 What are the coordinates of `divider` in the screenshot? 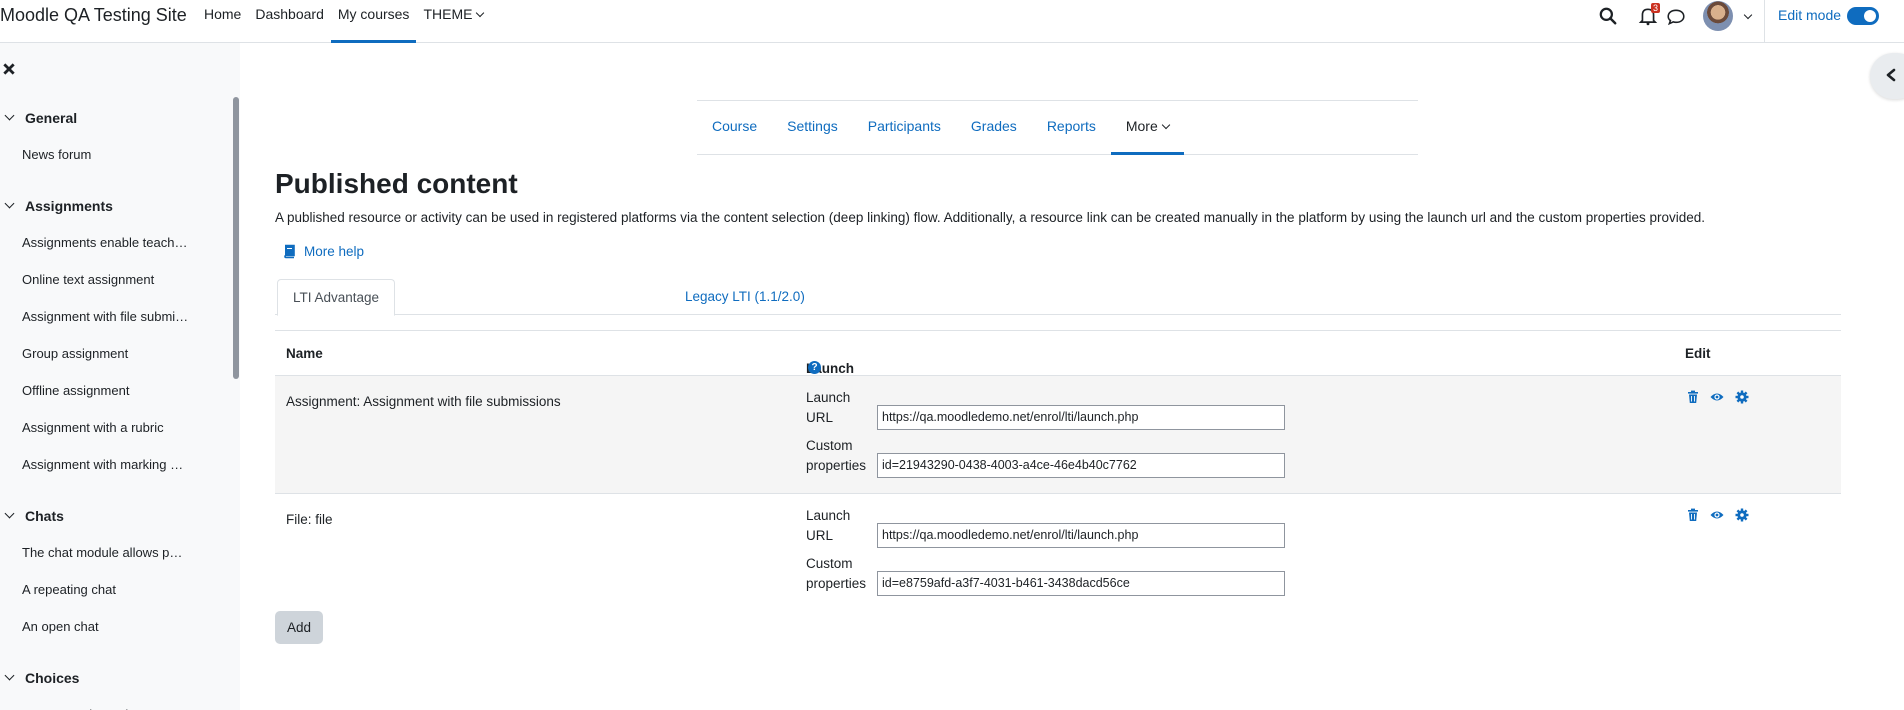 It's located at (1764, 21).